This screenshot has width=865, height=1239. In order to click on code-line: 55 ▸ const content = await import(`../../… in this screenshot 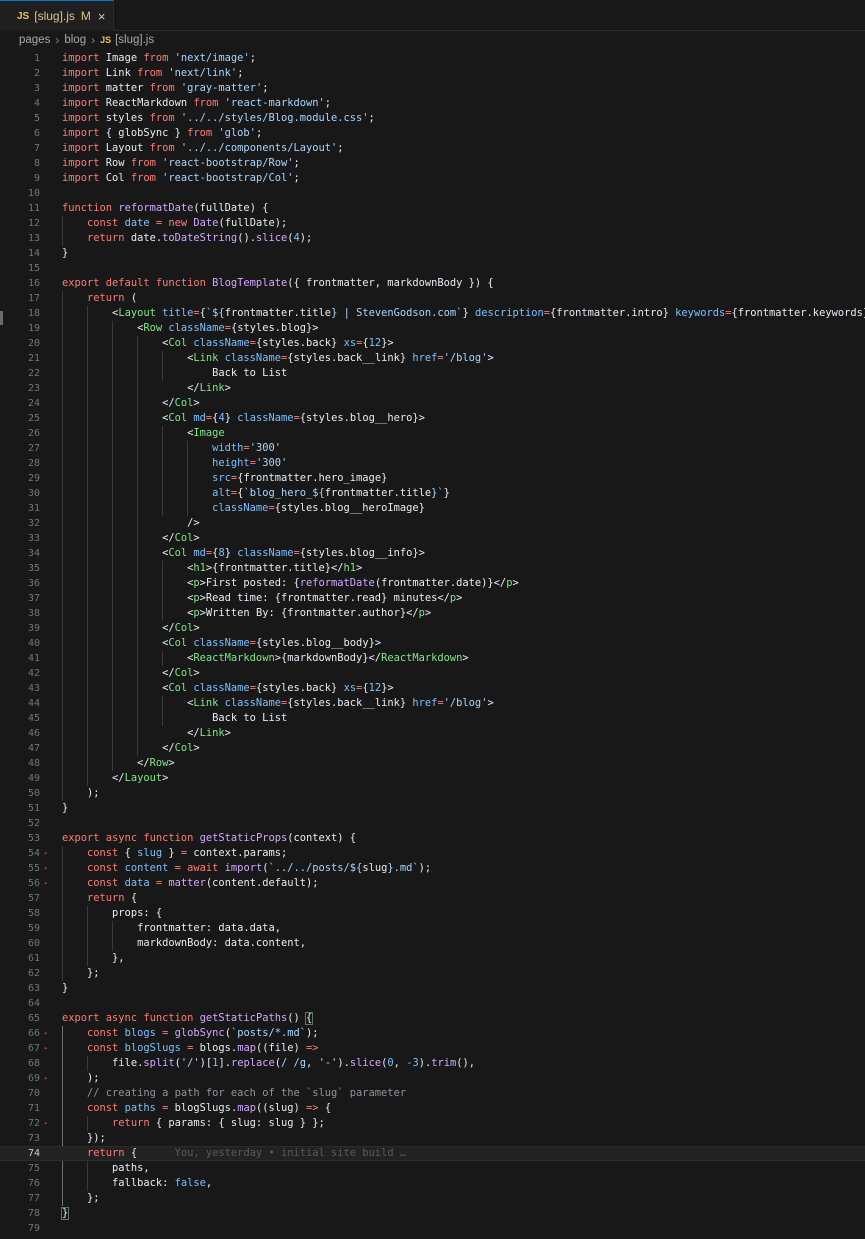, I will do `click(432, 868)`.